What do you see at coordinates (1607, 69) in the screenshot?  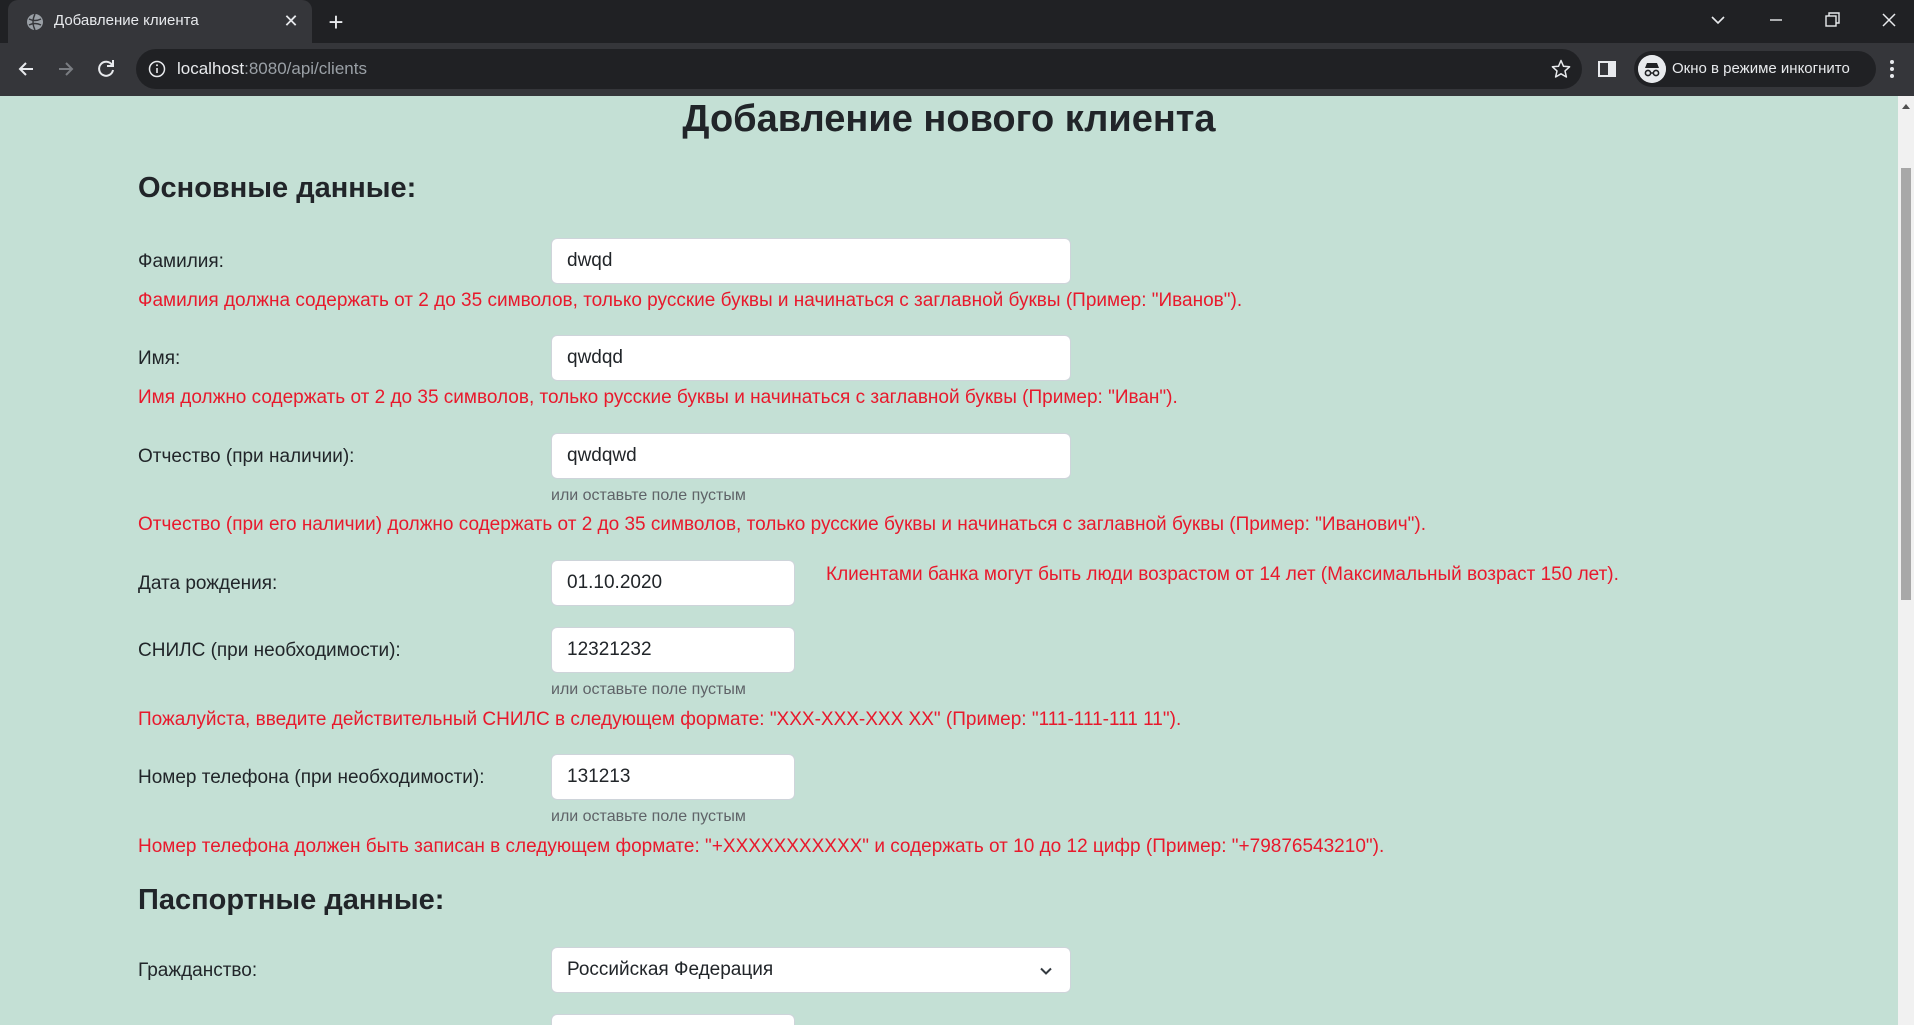 I see `side-panel-icon` at bounding box center [1607, 69].